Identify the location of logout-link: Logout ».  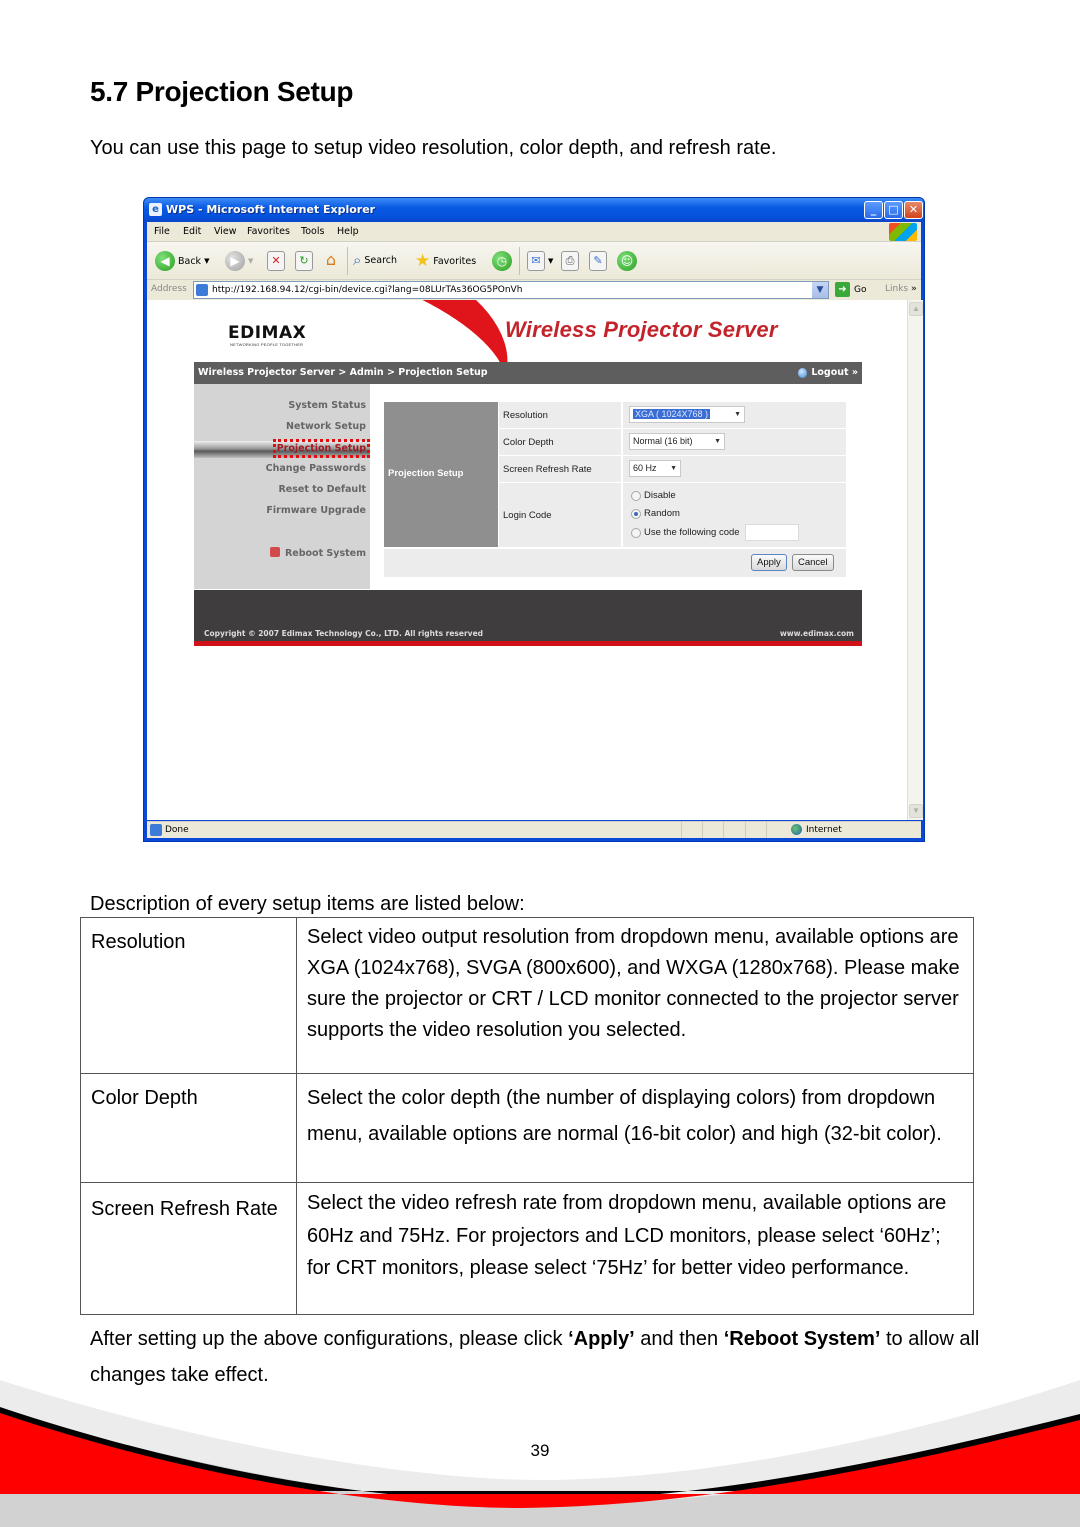
(828, 372).